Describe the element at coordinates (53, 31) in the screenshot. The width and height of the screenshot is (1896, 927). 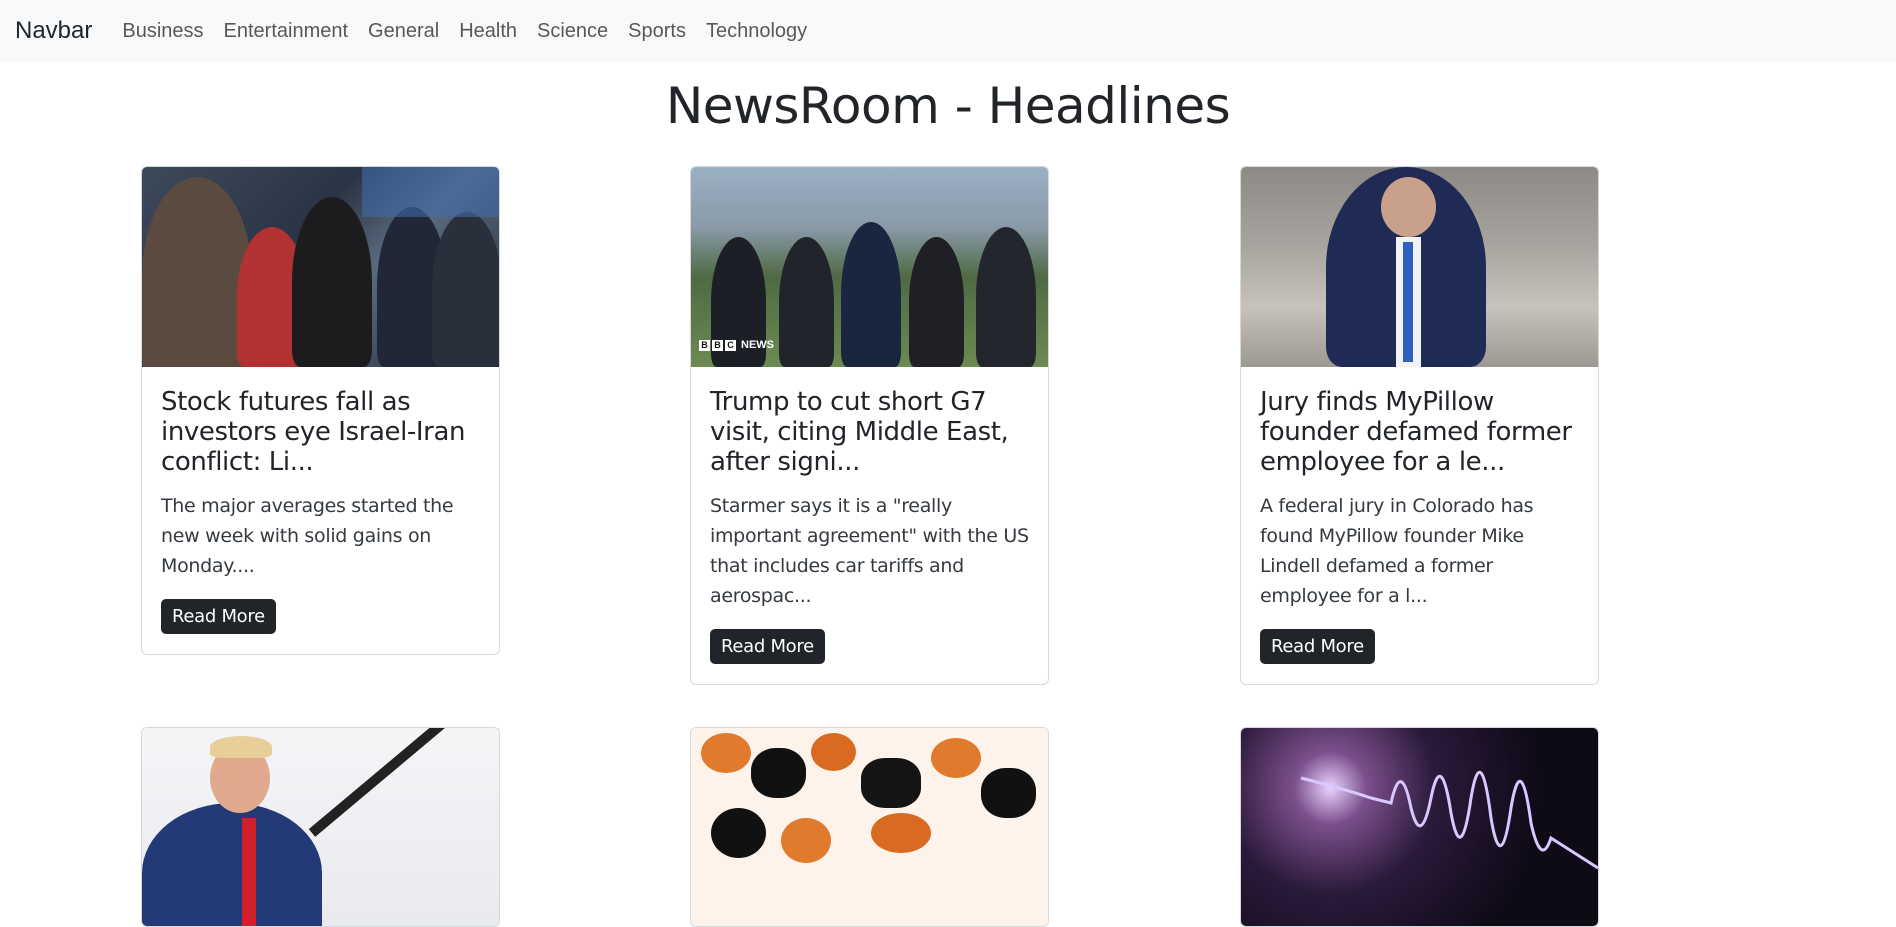
I see `navbar-brand: Navbar` at that location.